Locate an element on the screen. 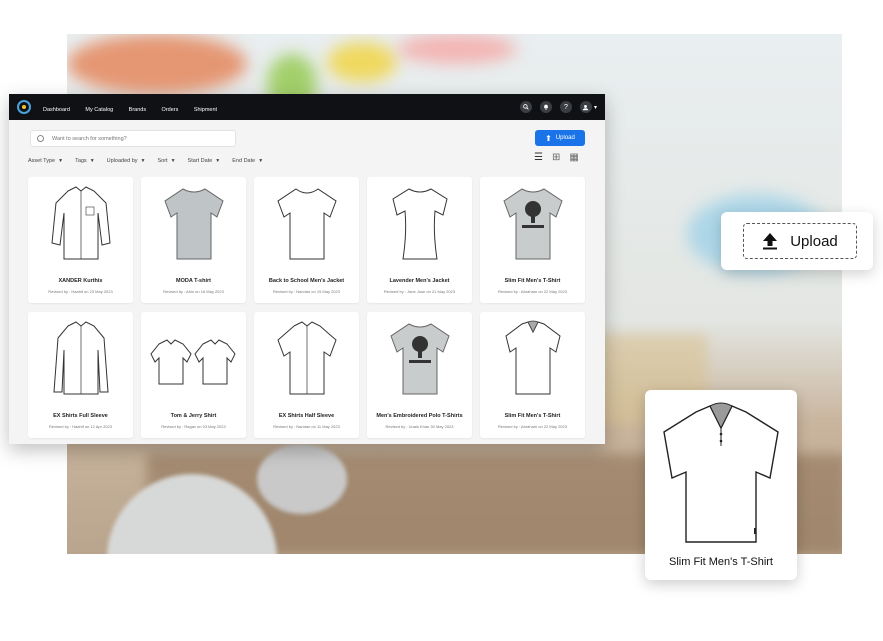 This screenshot has width=883, height=641. upload-button: ⬆ Upload is located at coordinates (560, 138).